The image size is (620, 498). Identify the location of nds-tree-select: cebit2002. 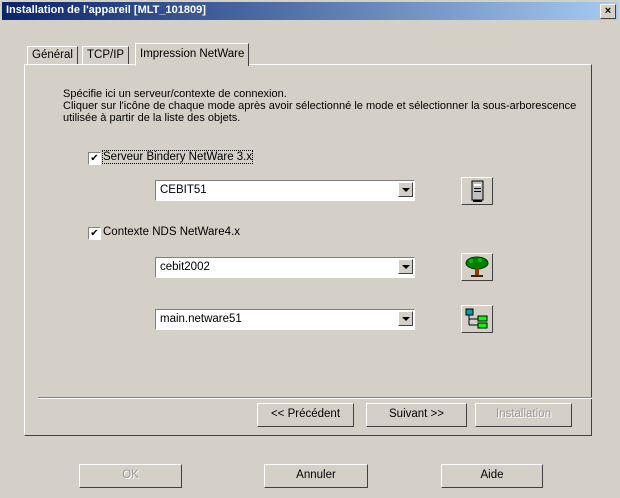
(285, 267).